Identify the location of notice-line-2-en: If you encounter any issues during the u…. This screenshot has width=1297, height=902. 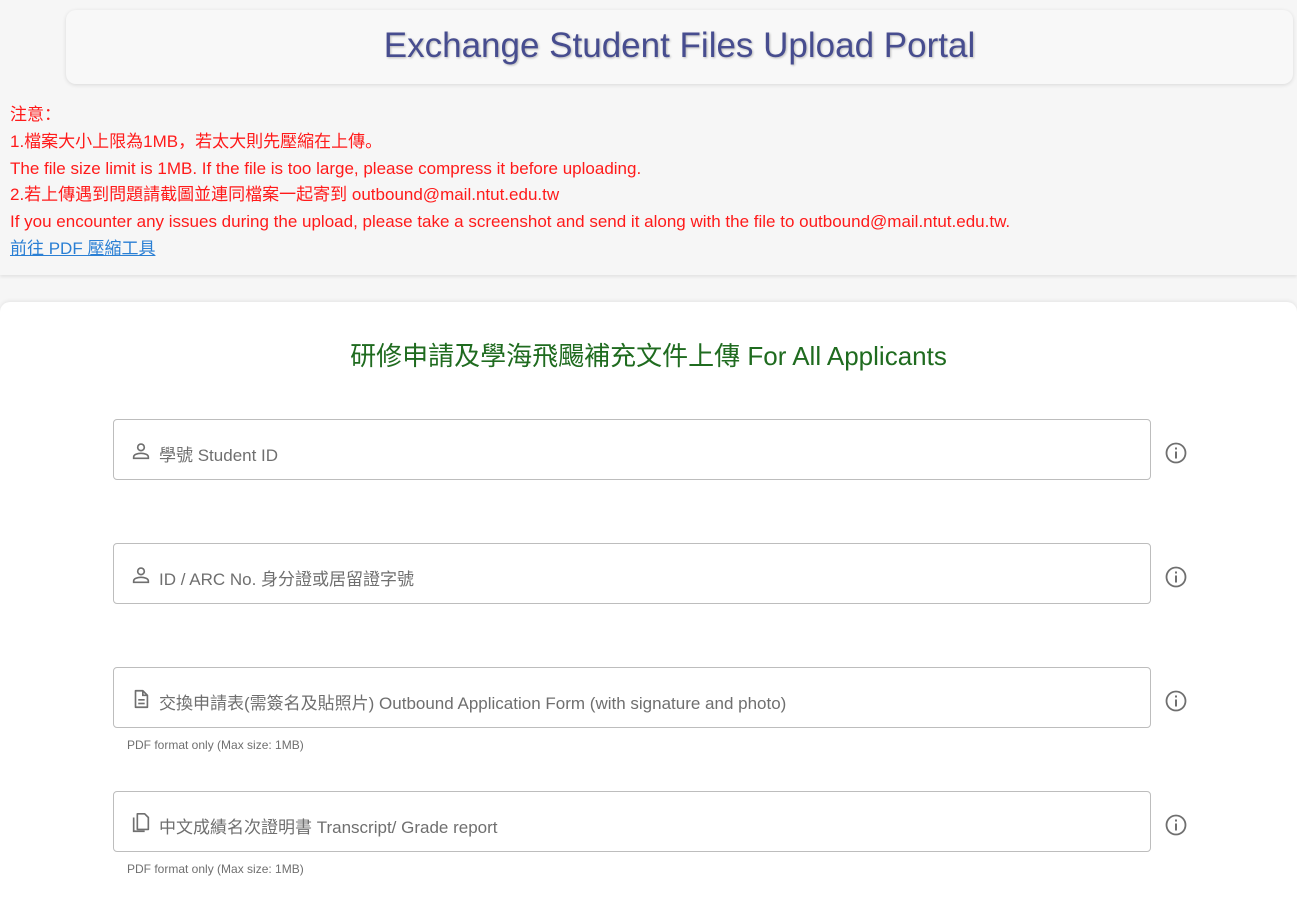
(510, 221).